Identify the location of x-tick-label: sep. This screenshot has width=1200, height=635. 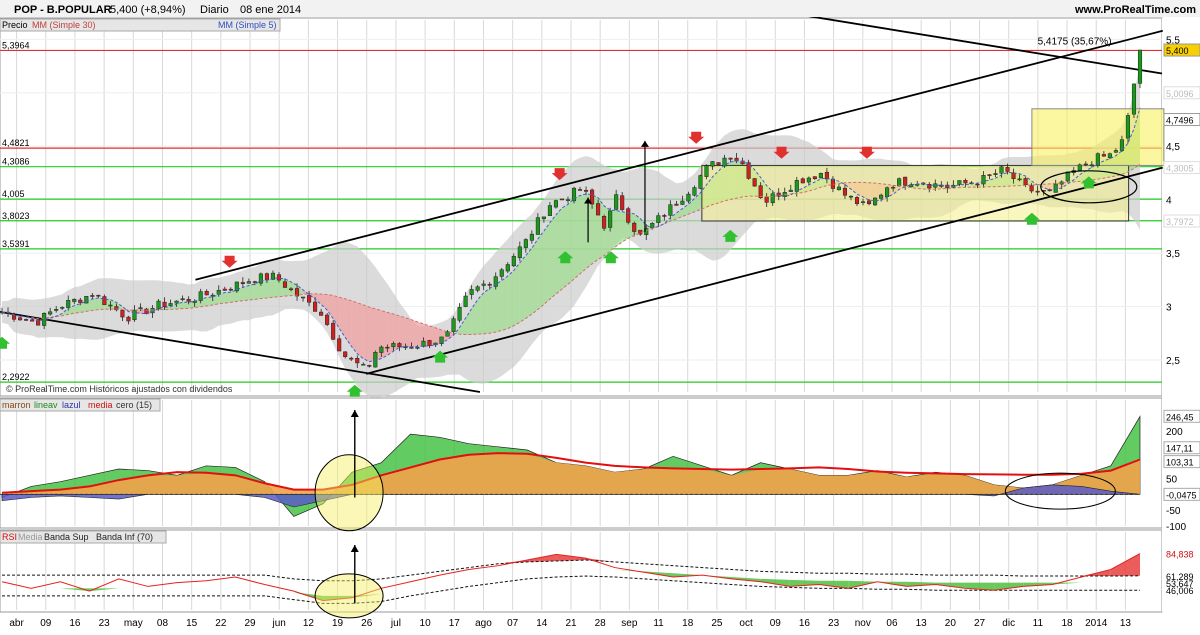
(629, 623).